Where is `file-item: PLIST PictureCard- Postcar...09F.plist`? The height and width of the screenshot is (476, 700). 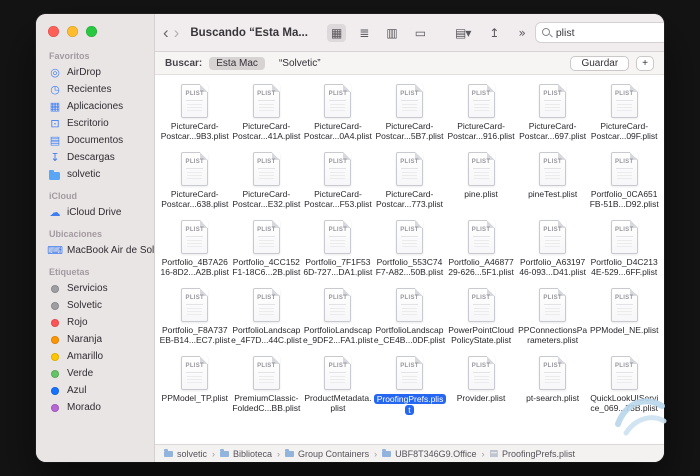 file-item: PLIST PictureCard- Postcar...09F.plist is located at coordinates (624, 116).